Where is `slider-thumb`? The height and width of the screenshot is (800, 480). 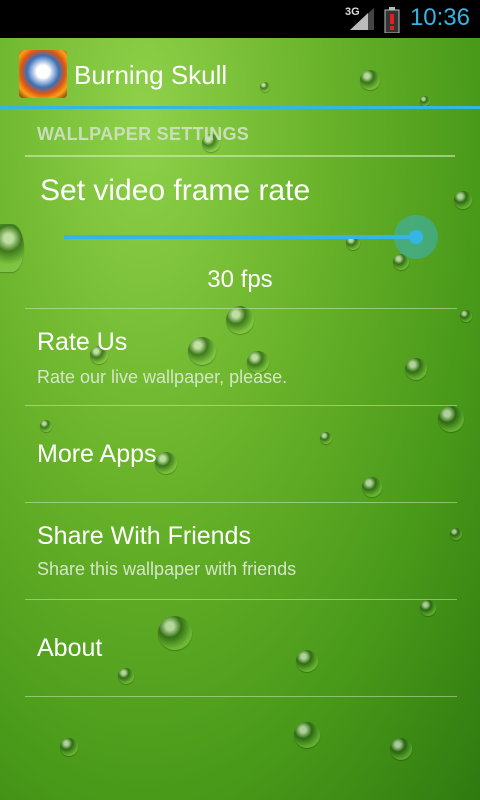 slider-thumb is located at coordinates (416, 237).